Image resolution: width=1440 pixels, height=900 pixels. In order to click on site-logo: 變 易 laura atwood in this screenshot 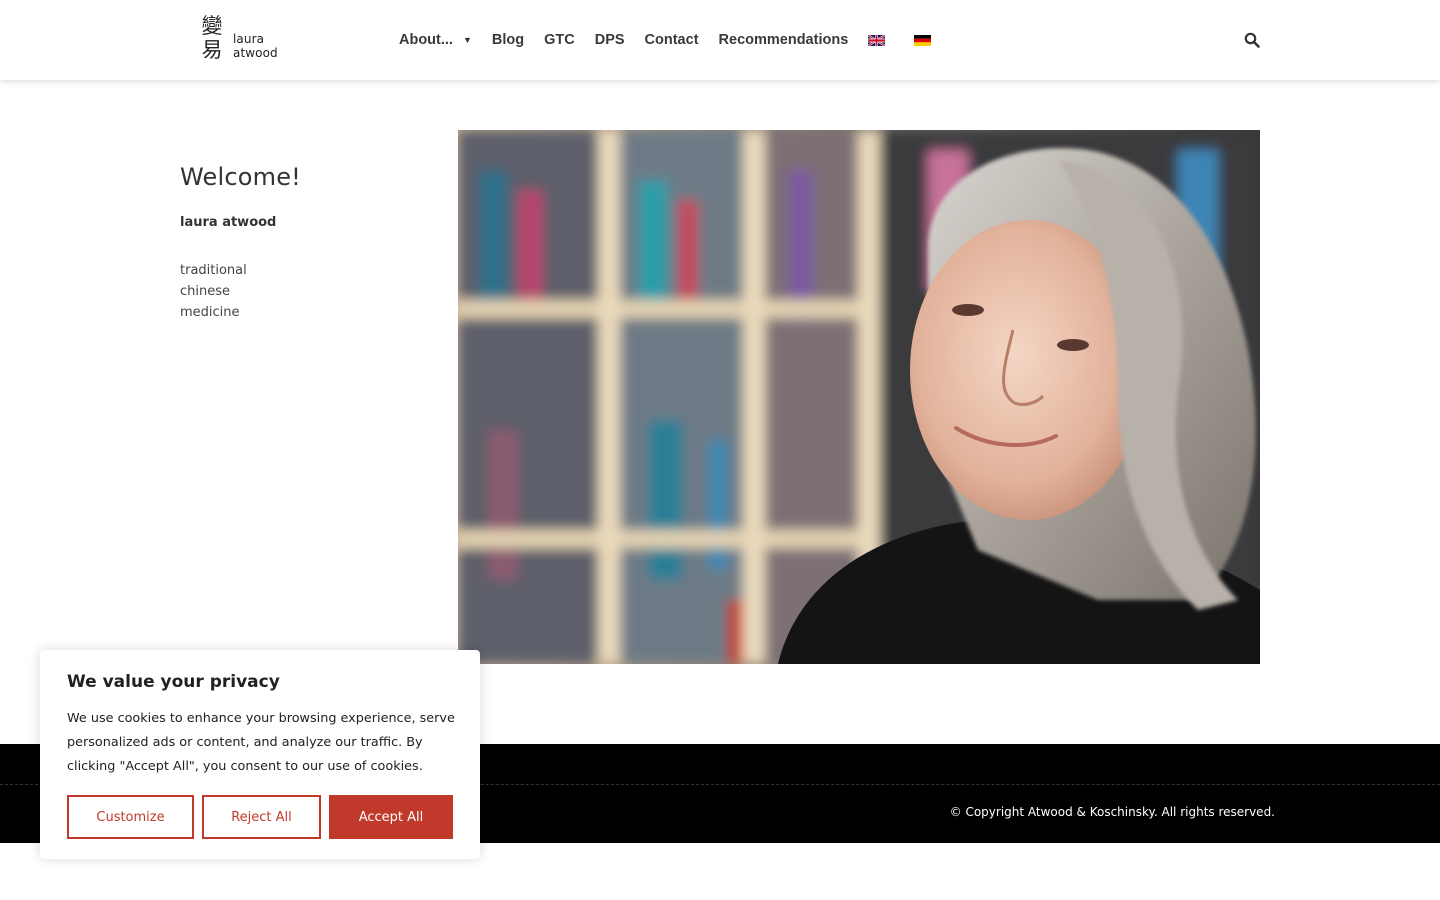, I will do `click(254, 40)`.